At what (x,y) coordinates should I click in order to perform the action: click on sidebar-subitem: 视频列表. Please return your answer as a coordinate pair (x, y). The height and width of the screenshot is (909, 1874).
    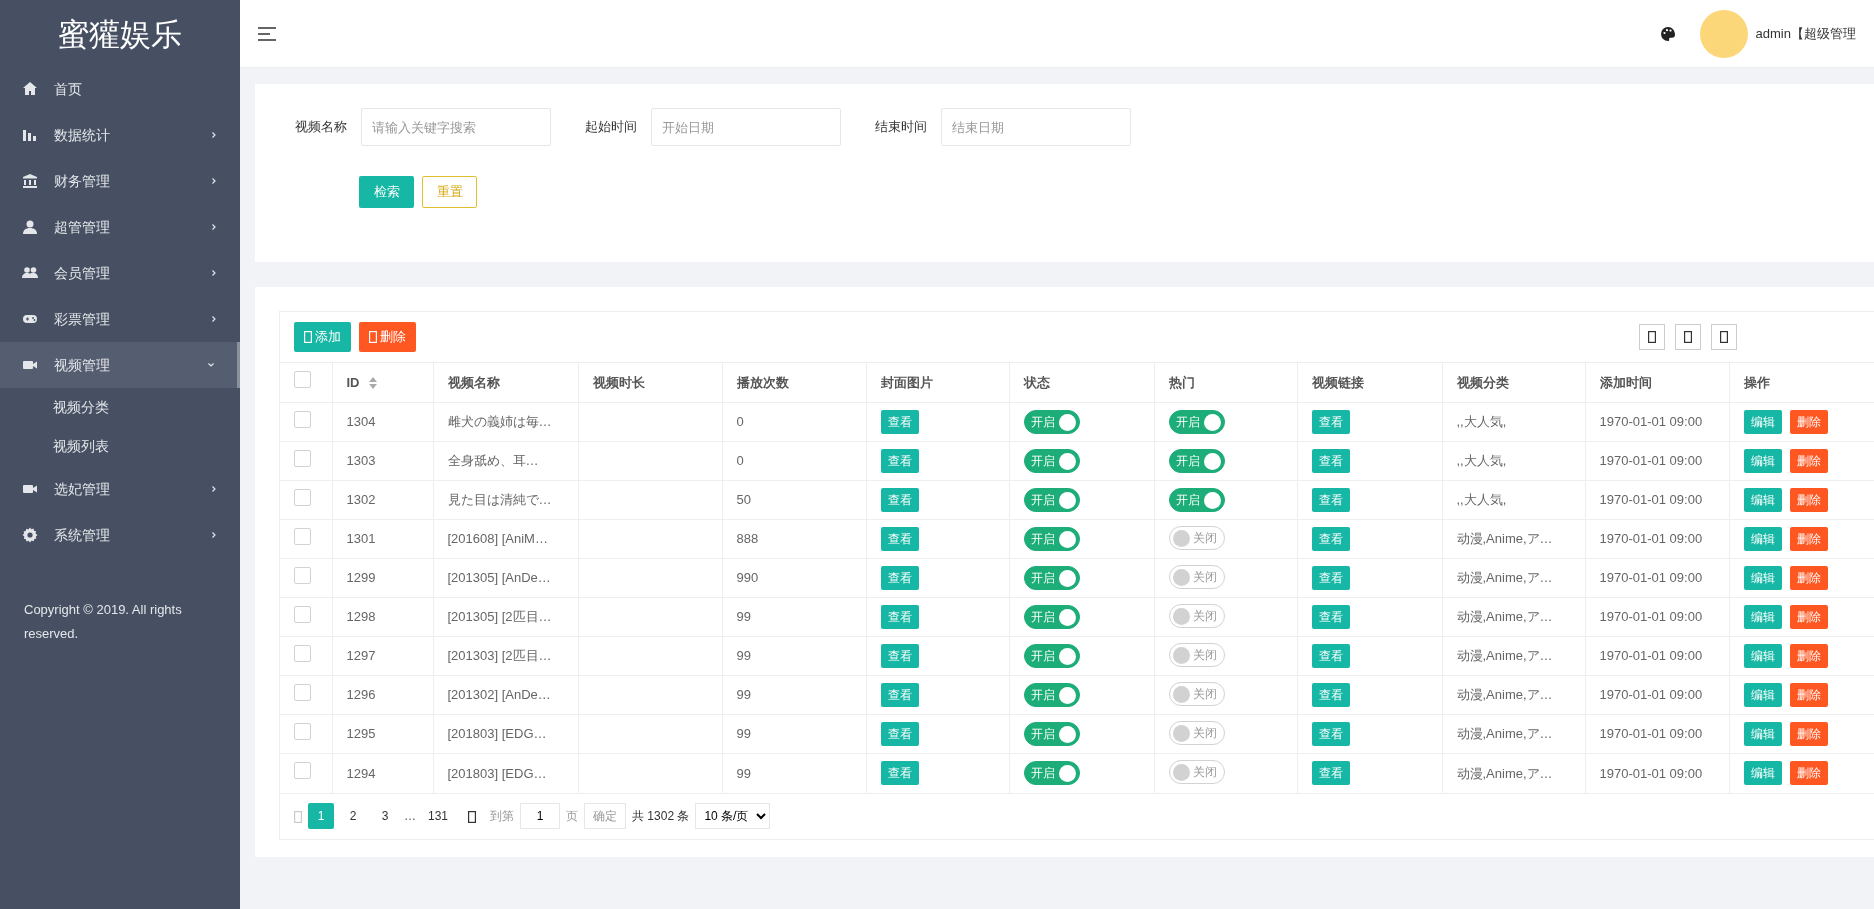
    Looking at the image, I should click on (120, 446).